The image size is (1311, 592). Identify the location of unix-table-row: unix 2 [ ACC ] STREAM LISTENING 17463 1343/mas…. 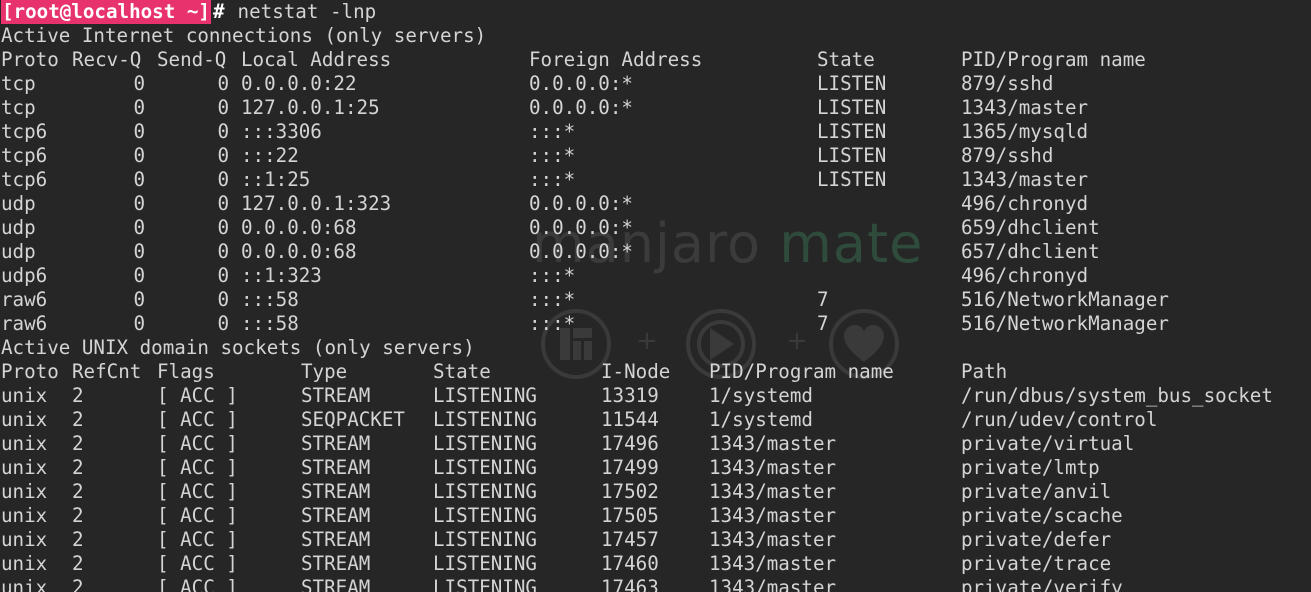
(655, 584).